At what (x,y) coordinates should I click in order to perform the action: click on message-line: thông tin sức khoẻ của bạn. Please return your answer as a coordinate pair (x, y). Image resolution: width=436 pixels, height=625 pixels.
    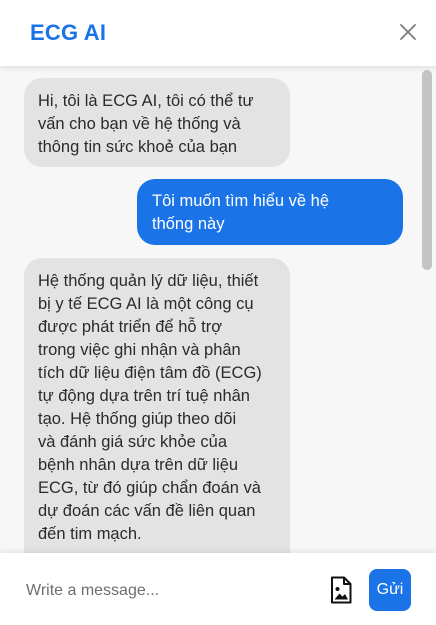
    Looking at the image, I should click on (138, 147).